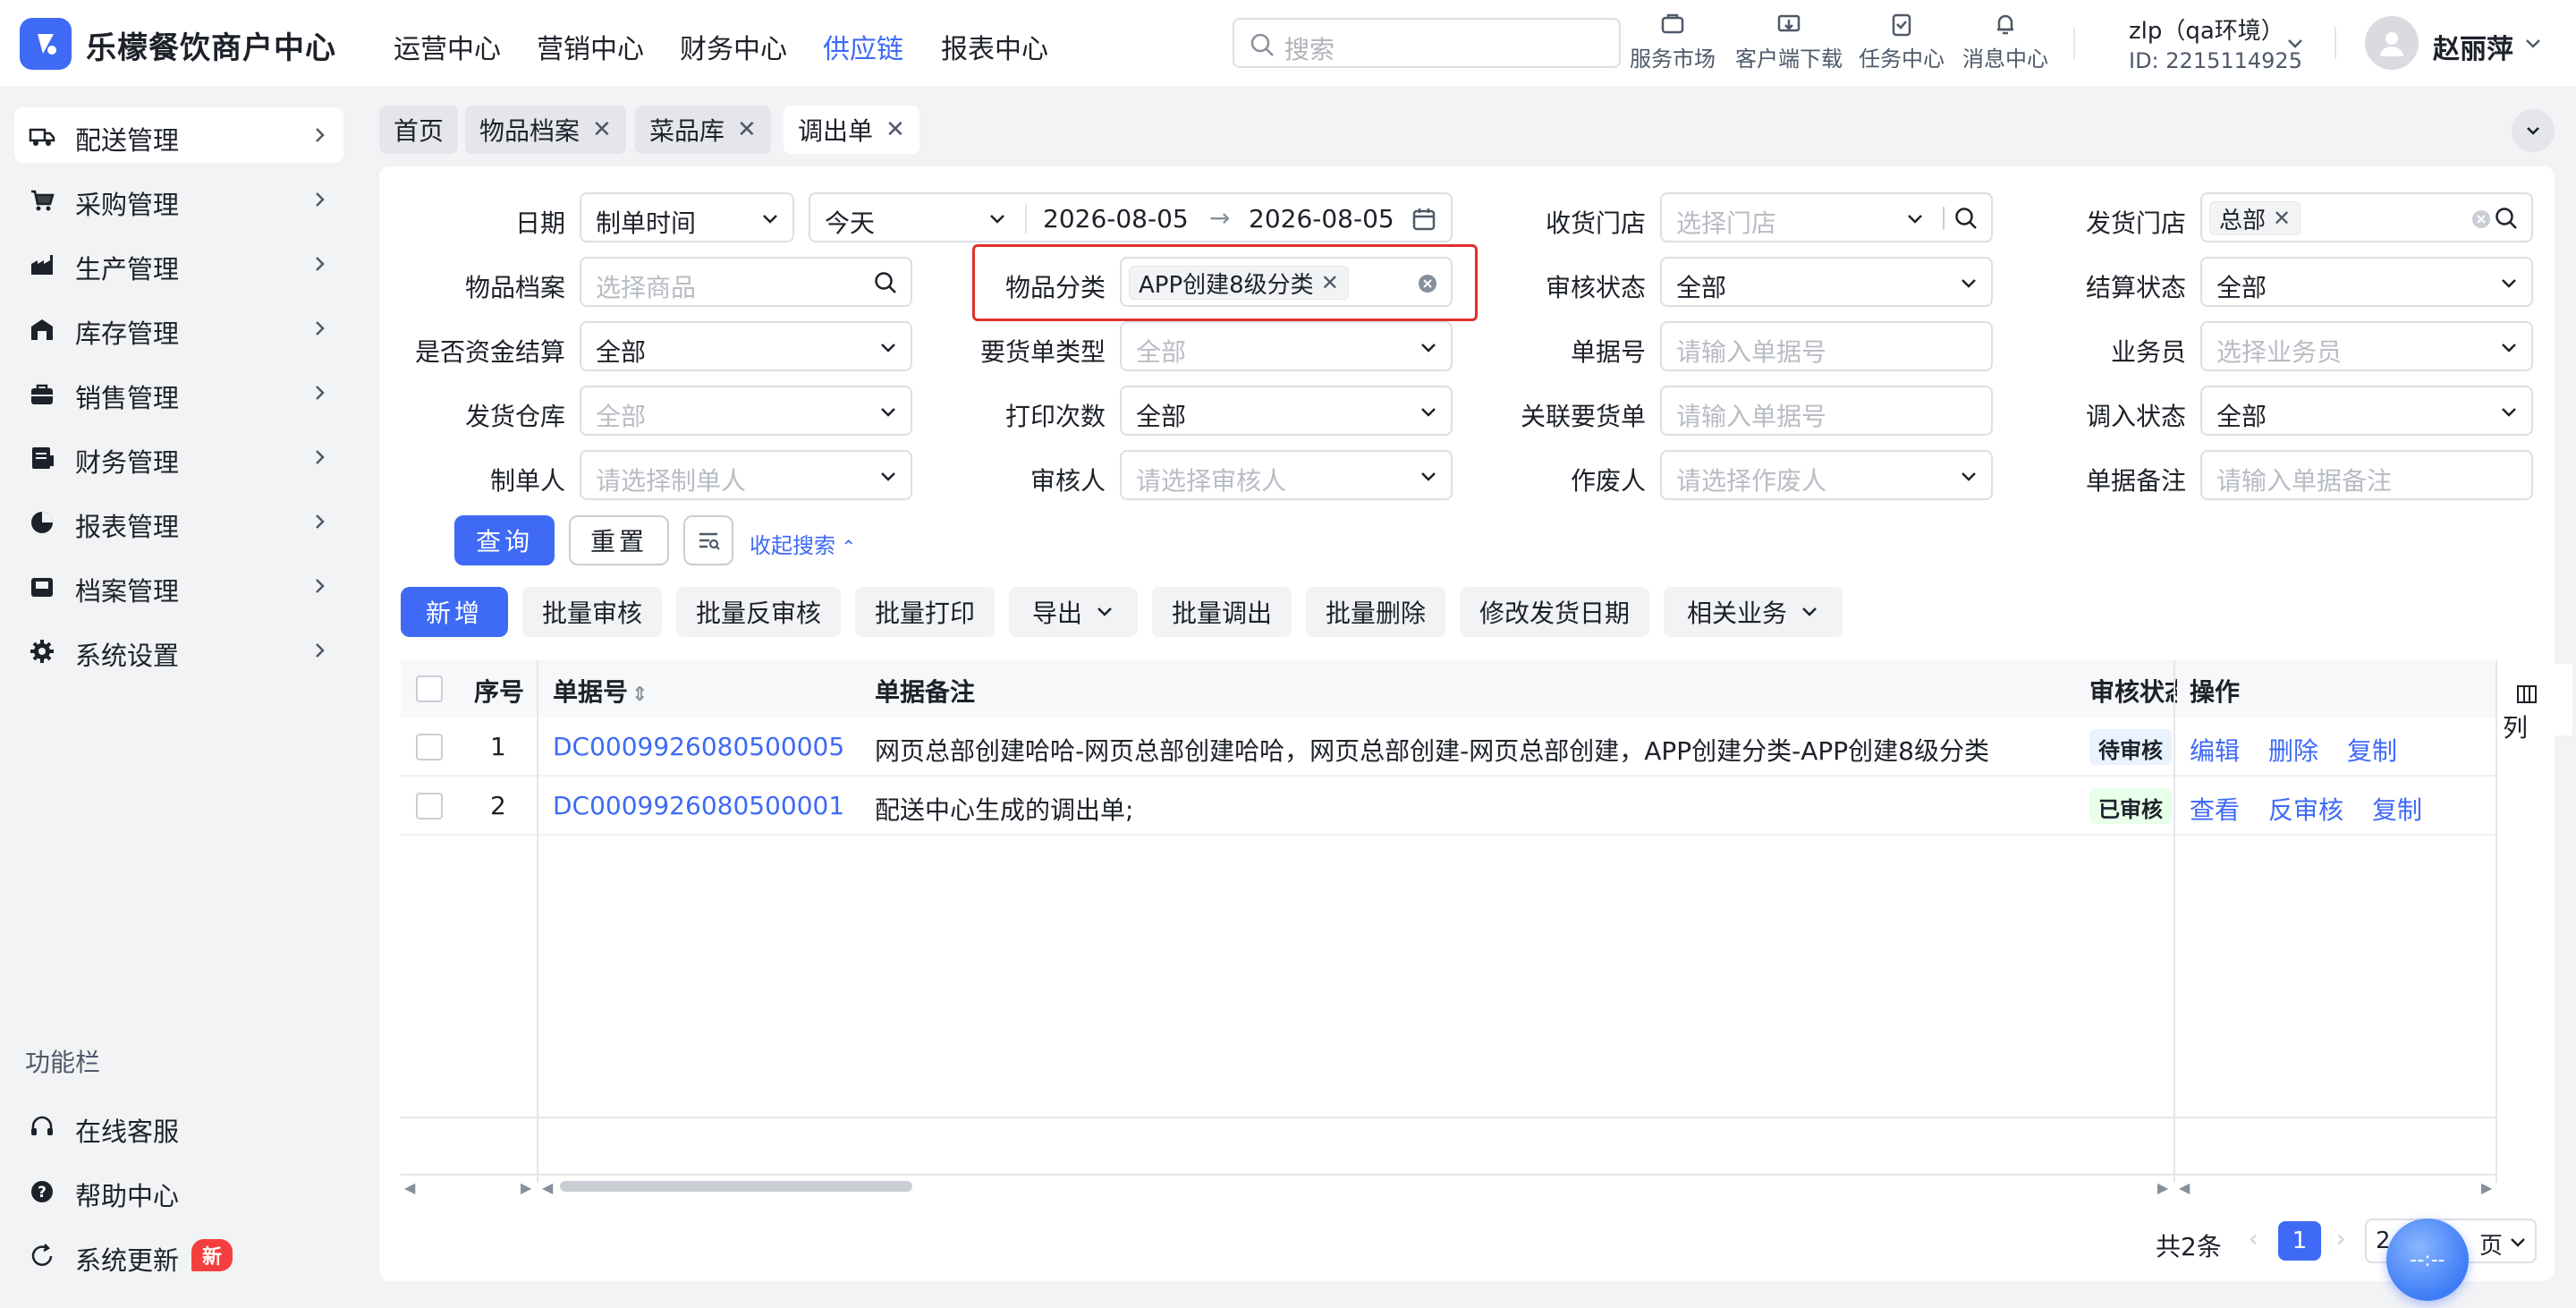  What do you see at coordinates (178, 1126) in the screenshot?
I see `online-service-link: 在线客服` at bounding box center [178, 1126].